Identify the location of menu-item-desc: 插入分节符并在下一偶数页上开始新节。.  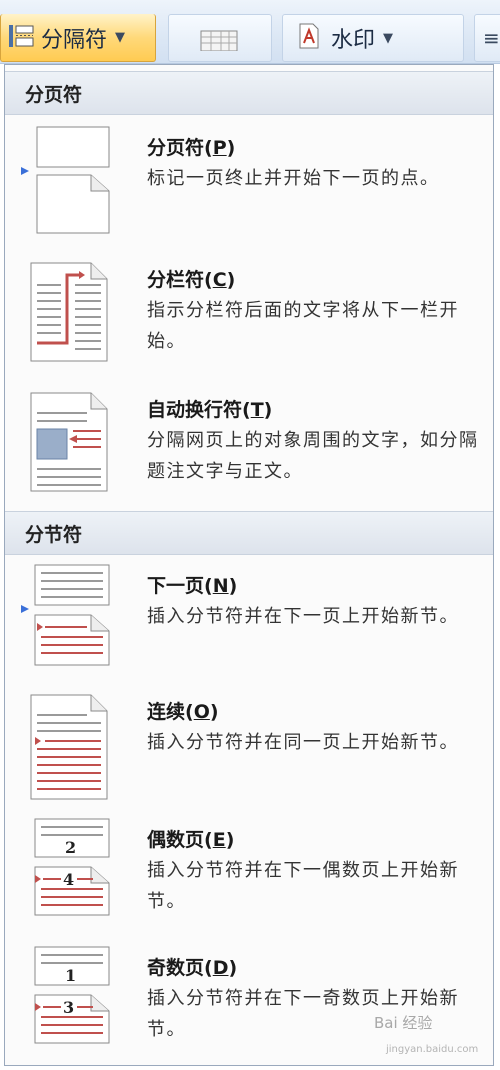
(303, 886).